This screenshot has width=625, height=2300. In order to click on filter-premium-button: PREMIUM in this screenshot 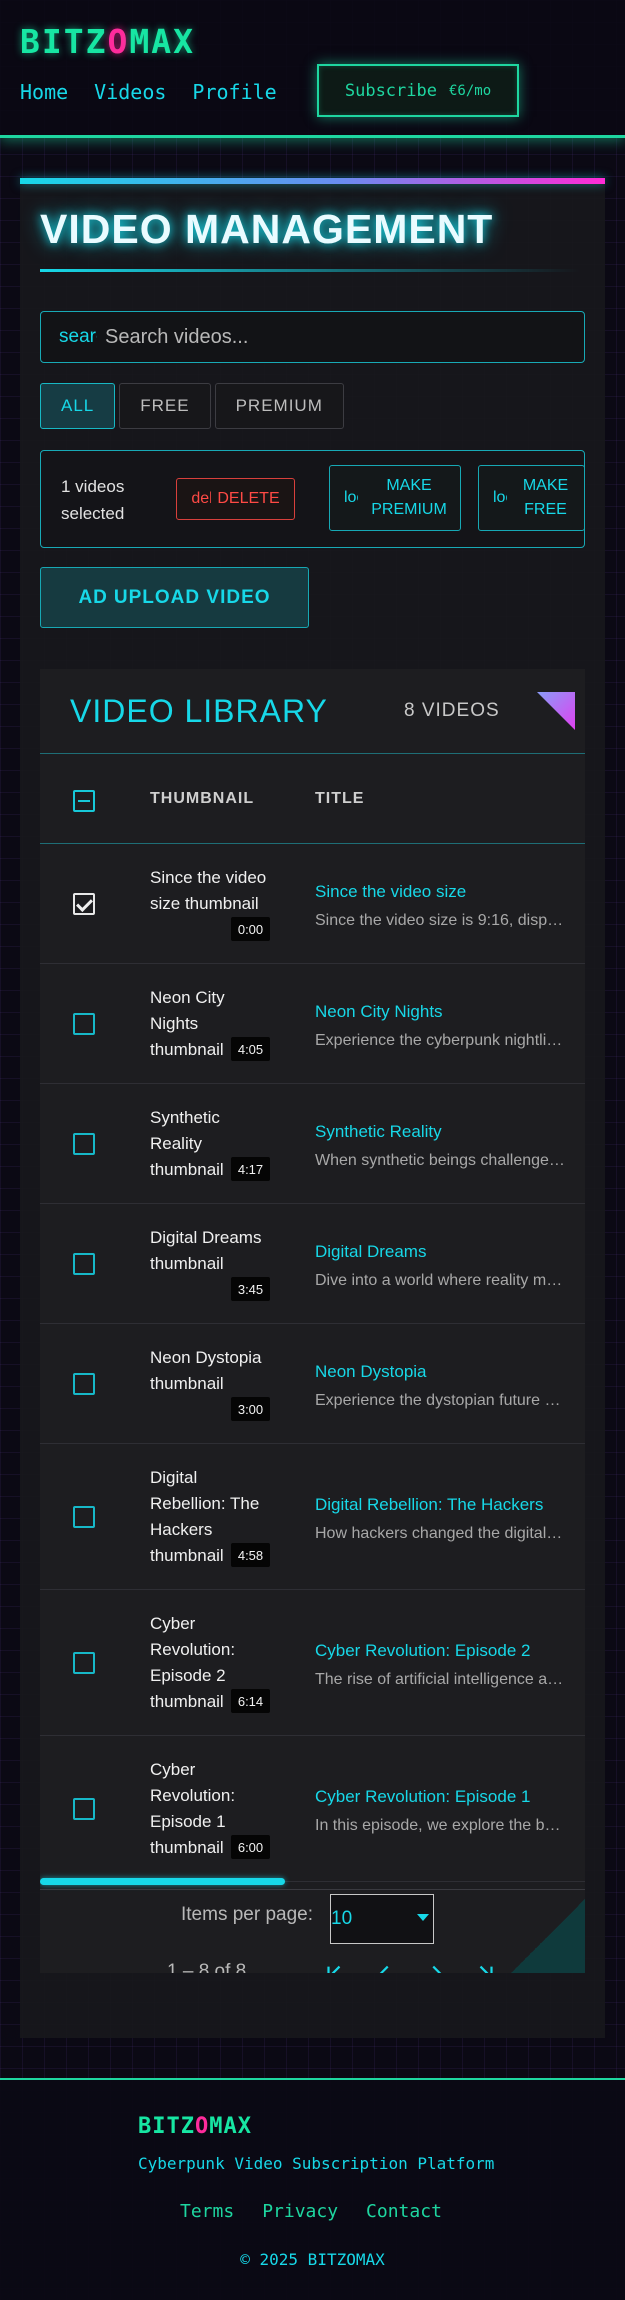, I will do `click(279, 406)`.